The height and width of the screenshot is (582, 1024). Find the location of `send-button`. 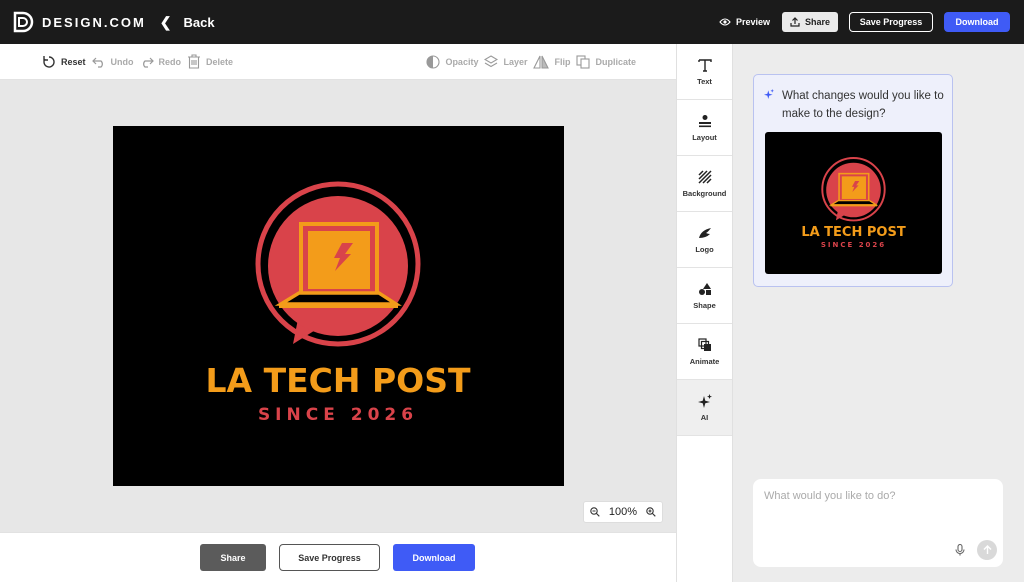

send-button is located at coordinates (987, 550).